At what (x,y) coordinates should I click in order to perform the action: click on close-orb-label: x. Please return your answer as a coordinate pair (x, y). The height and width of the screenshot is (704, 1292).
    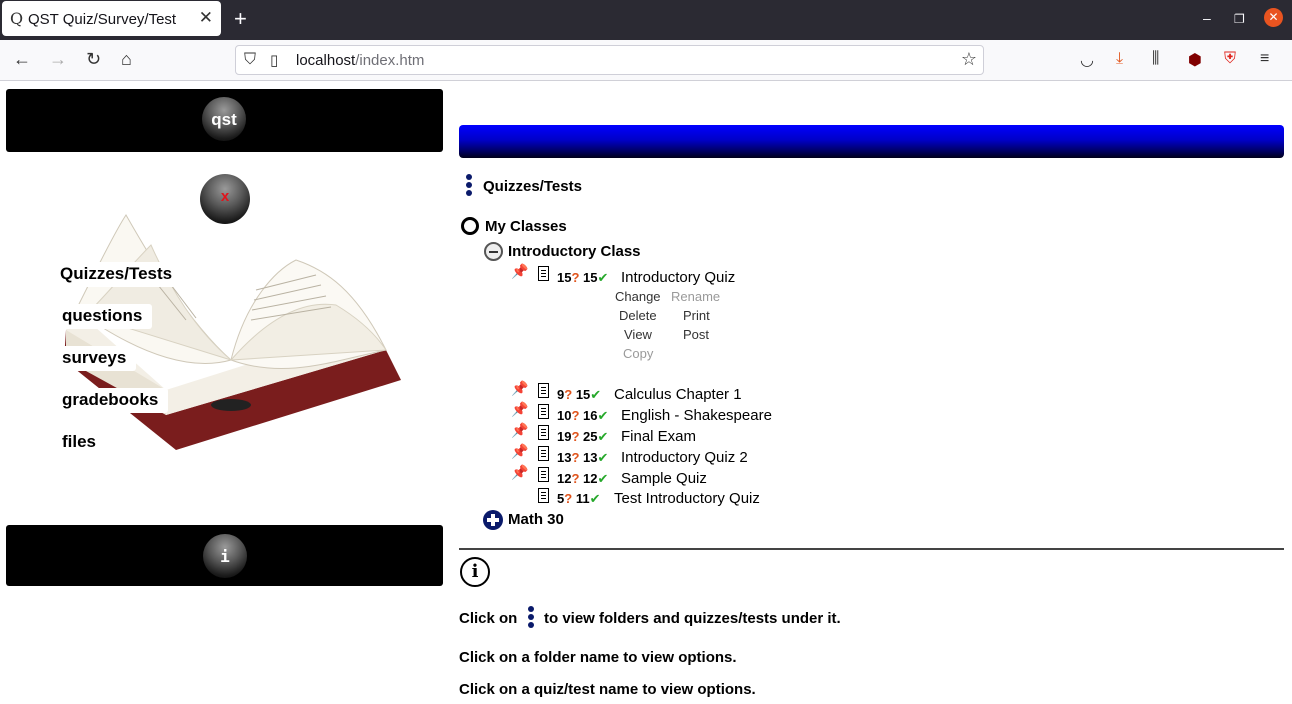
    Looking at the image, I should click on (225, 196).